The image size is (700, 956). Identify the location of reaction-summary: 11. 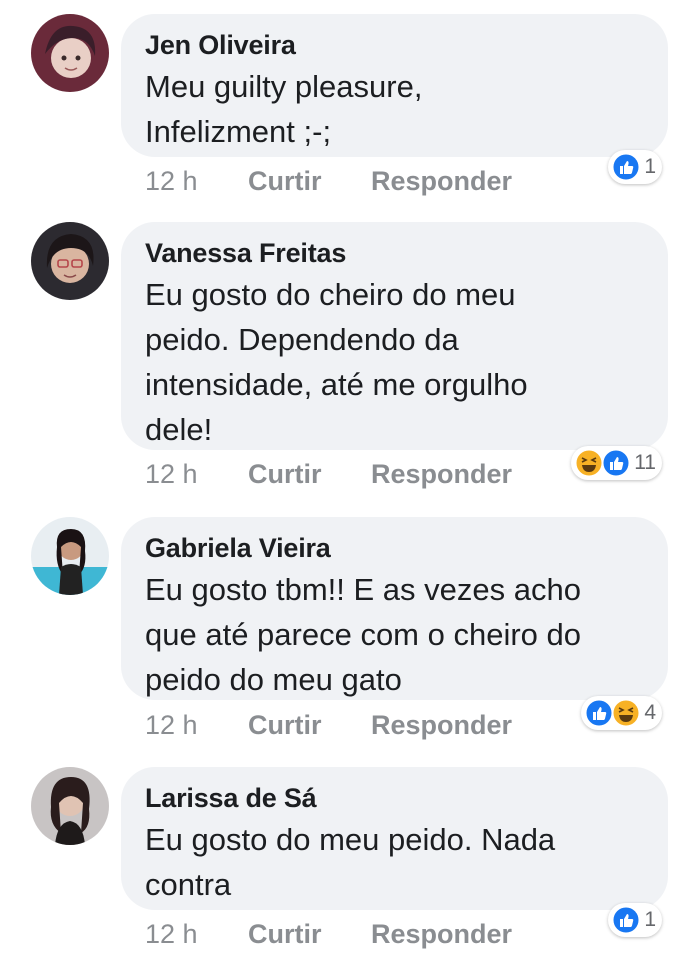
(616, 463).